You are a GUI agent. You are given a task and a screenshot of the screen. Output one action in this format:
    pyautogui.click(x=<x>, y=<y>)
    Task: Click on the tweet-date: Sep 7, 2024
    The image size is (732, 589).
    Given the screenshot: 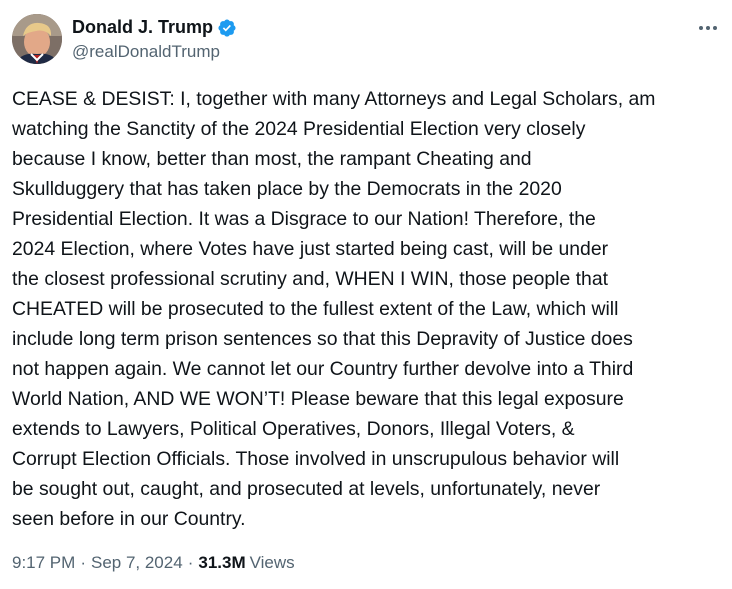 What is the action you would take?
    pyautogui.click(x=137, y=563)
    